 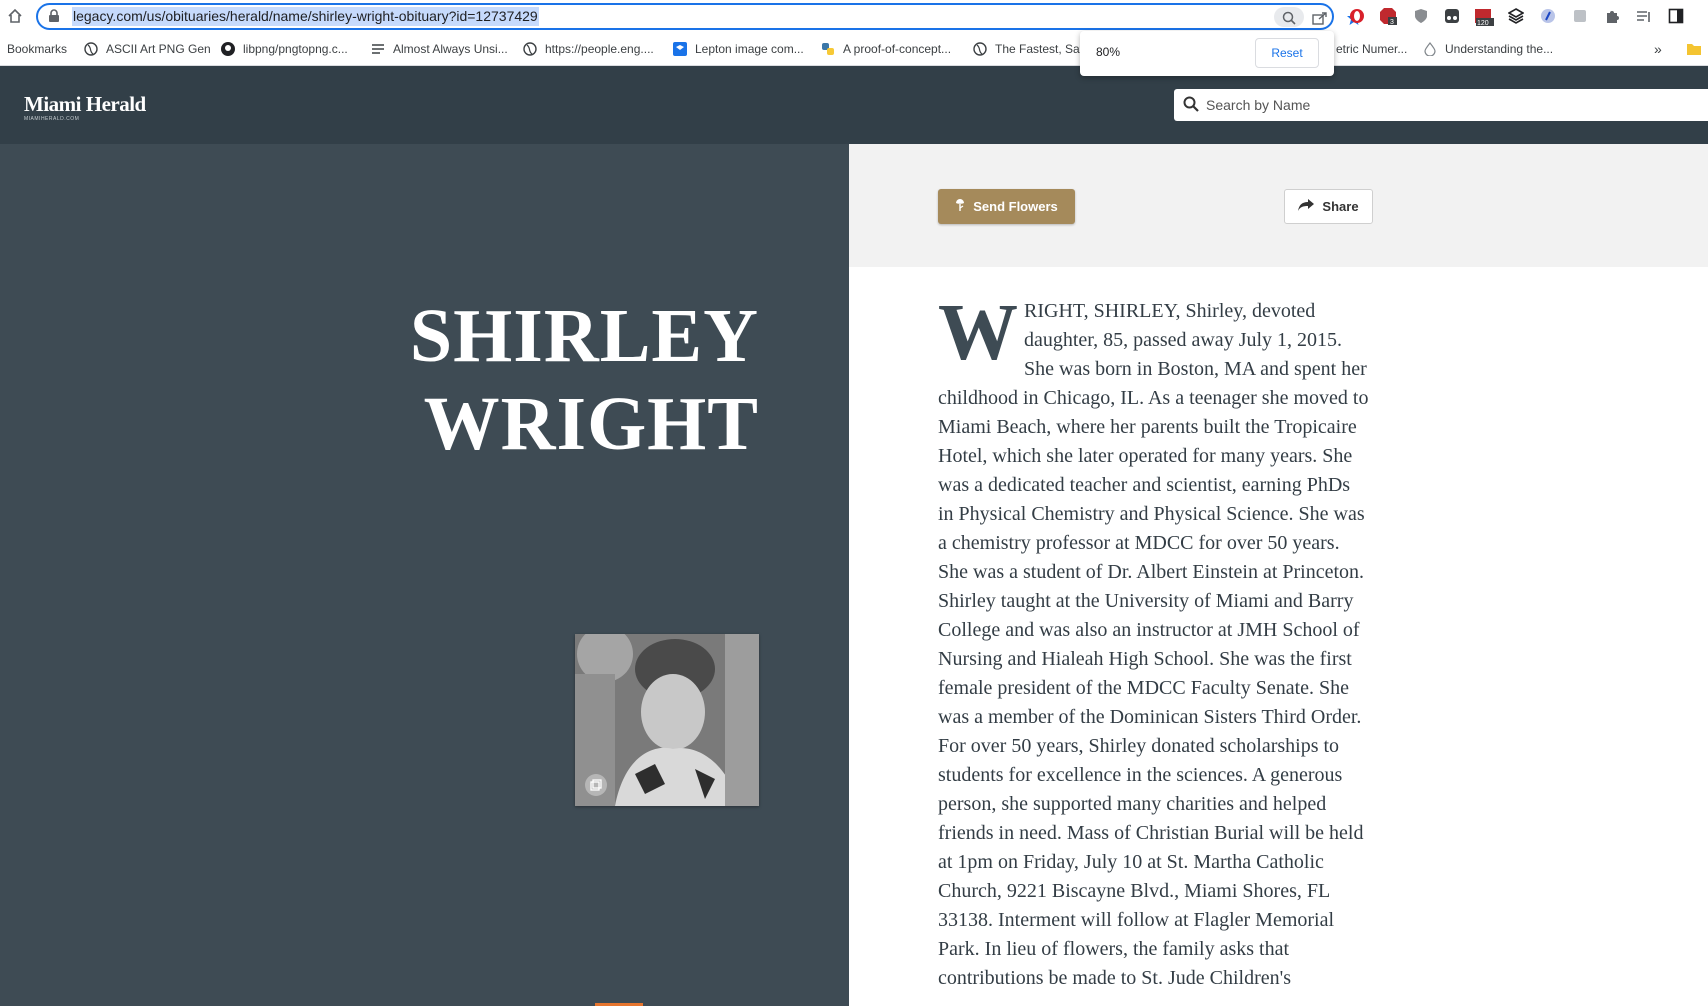 I want to click on calendar-extension-icon: 120, so click(x=1484, y=16).